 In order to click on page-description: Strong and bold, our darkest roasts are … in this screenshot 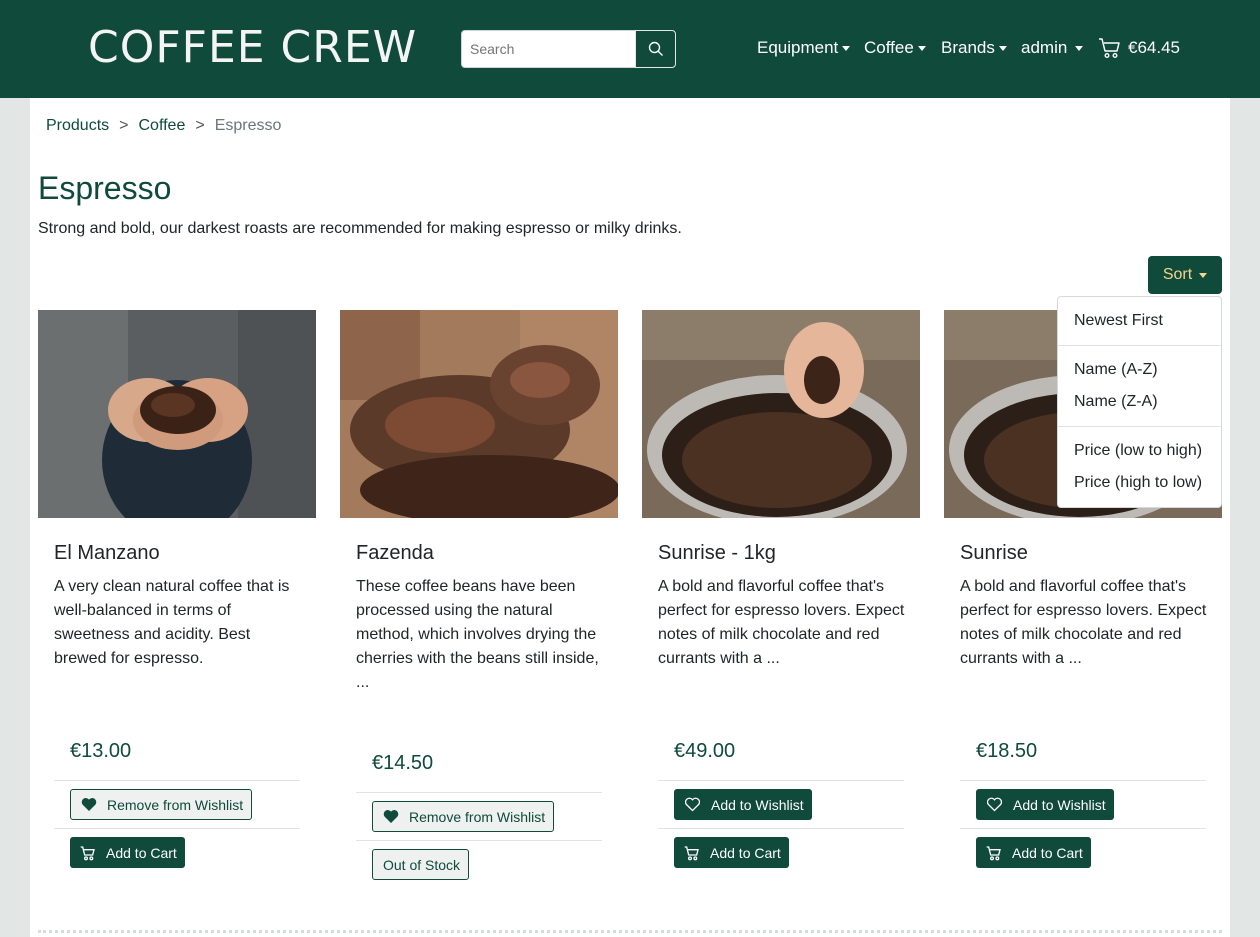, I will do `click(360, 228)`.